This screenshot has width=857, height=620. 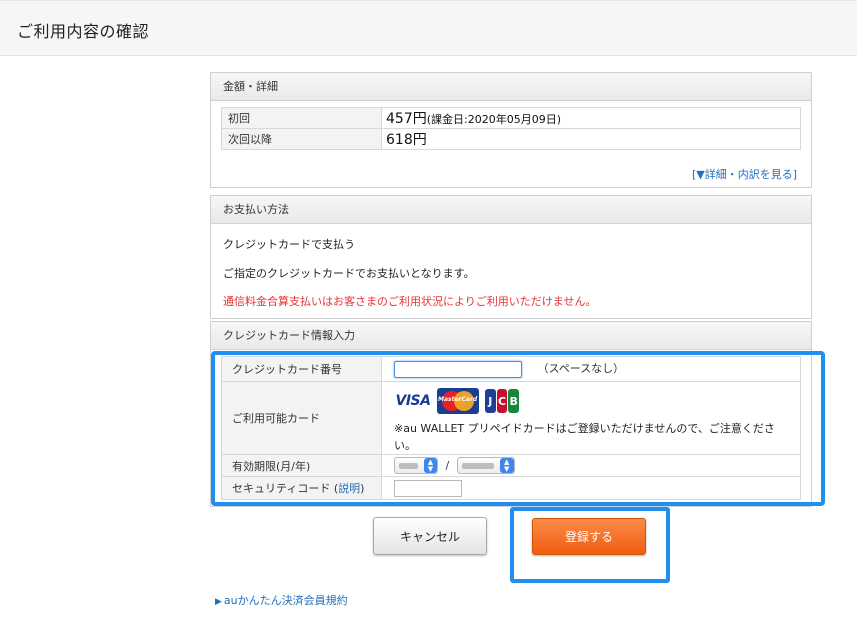 What do you see at coordinates (428, 28) in the screenshot?
I see `page-header: ご利用内容の確認` at bounding box center [428, 28].